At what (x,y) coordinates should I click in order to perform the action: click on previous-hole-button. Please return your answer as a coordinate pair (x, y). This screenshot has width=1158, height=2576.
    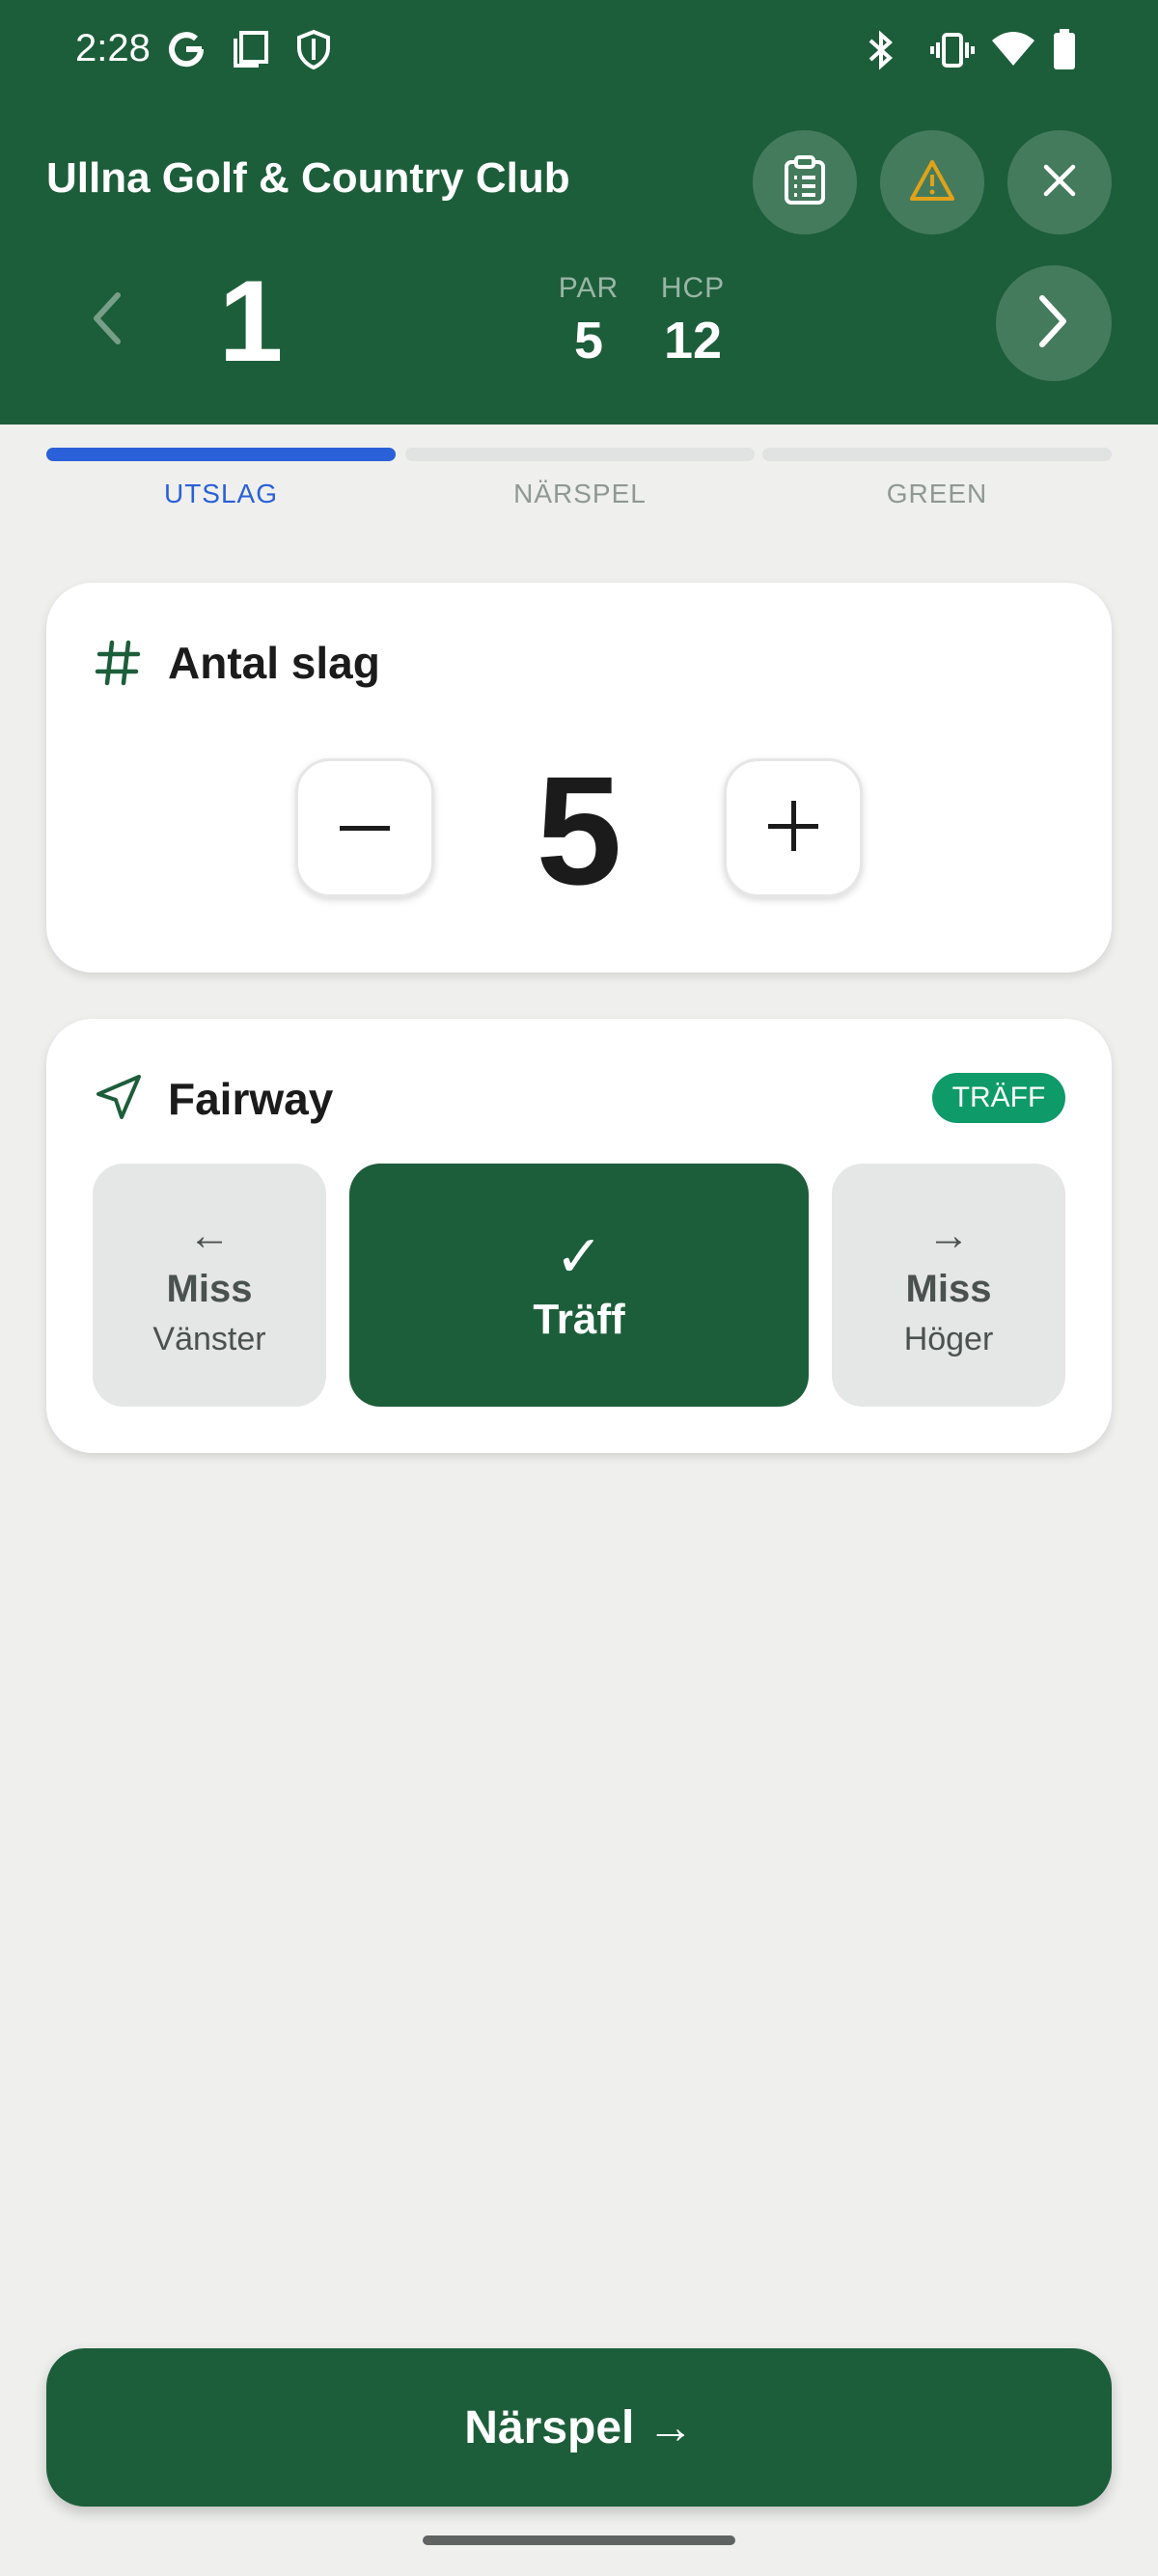
    Looking at the image, I should click on (106, 320).